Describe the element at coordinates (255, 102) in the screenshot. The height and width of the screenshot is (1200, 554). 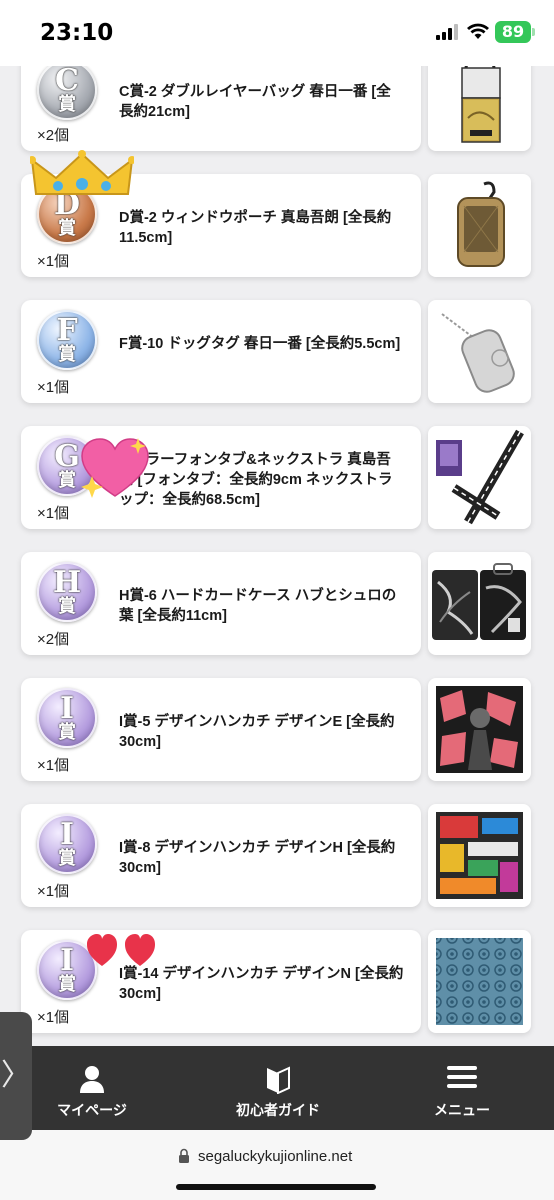
I see `prize-name: C賞-2 ダブルレイヤーバッグ 春日一番 [全長約21cm]` at that location.